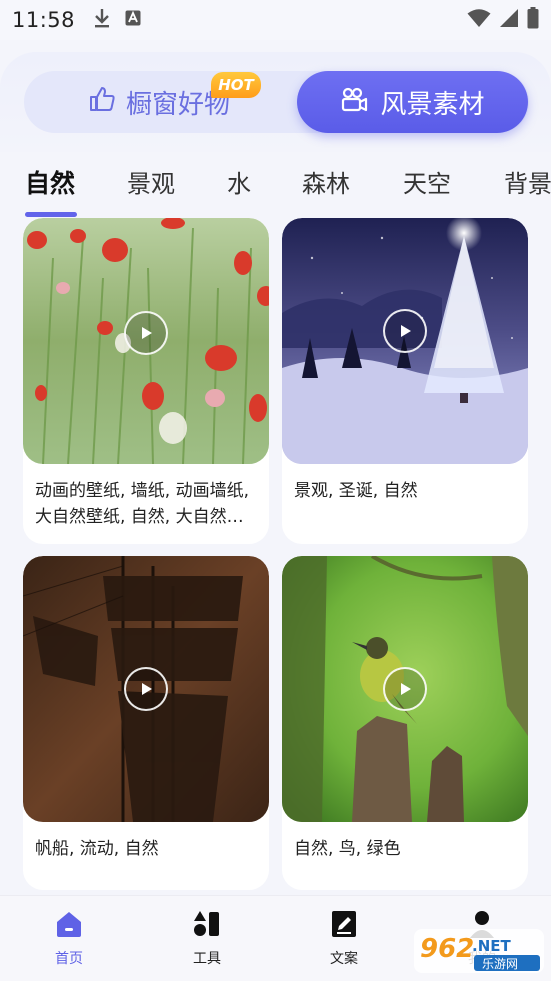 Image resolution: width=551 pixels, height=981 pixels. Describe the element at coordinates (102, 102) in the screenshot. I see `thumbs-up-icon` at that location.